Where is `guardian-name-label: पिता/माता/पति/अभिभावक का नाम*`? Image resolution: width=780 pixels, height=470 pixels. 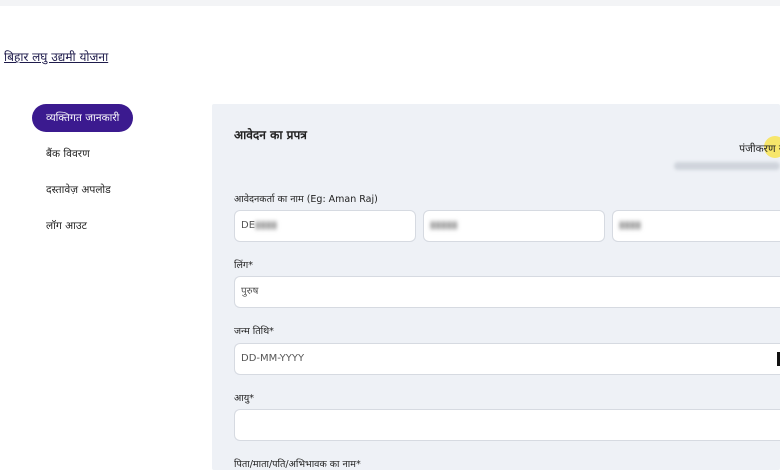
guardian-name-label: पिता/माता/पति/अभिभावक का नाम* is located at coordinates (297, 464).